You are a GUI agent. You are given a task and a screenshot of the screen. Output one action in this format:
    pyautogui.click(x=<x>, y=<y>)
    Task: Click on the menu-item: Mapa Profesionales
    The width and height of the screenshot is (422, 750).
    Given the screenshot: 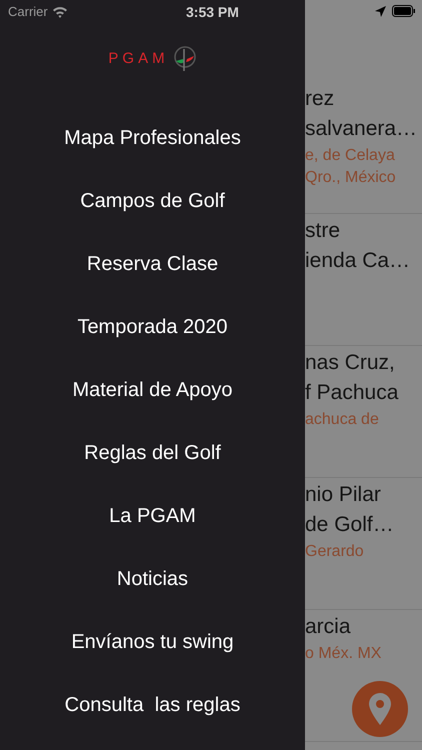 What is the action you would take?
    pyautogui.click(x=152, y=137)
    